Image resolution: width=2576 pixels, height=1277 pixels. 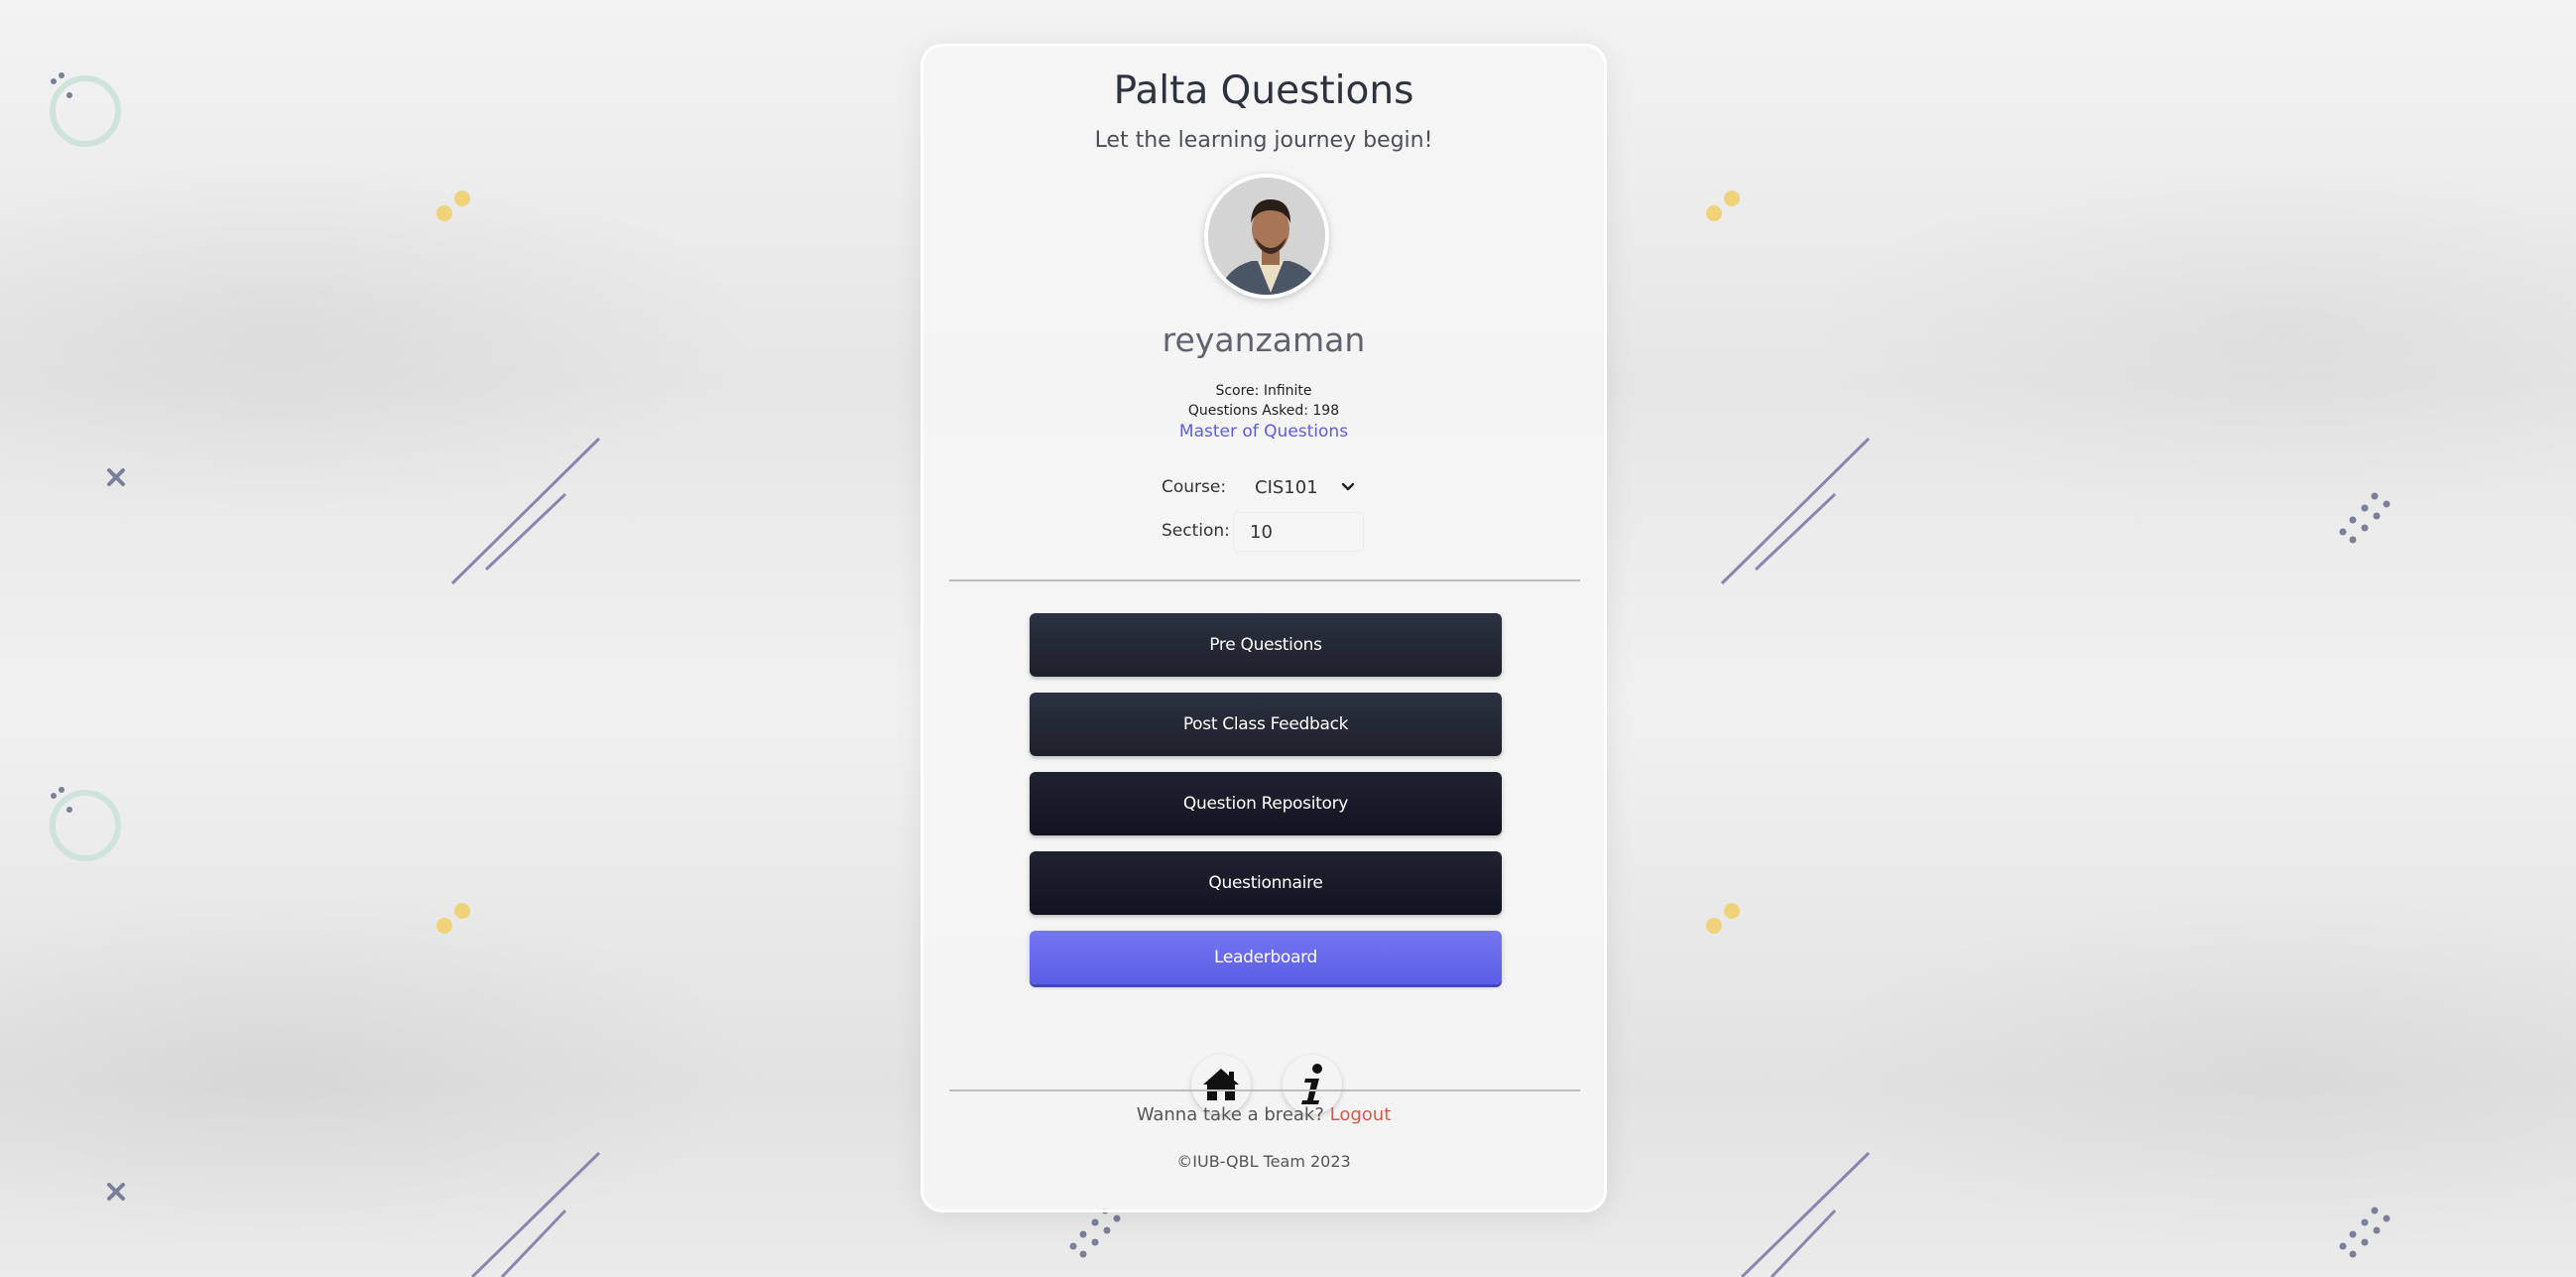 What do you see at coordinates (1298, 532) in the screenshot?
I see `section-input: 10` at bounding box center [1298, 532].